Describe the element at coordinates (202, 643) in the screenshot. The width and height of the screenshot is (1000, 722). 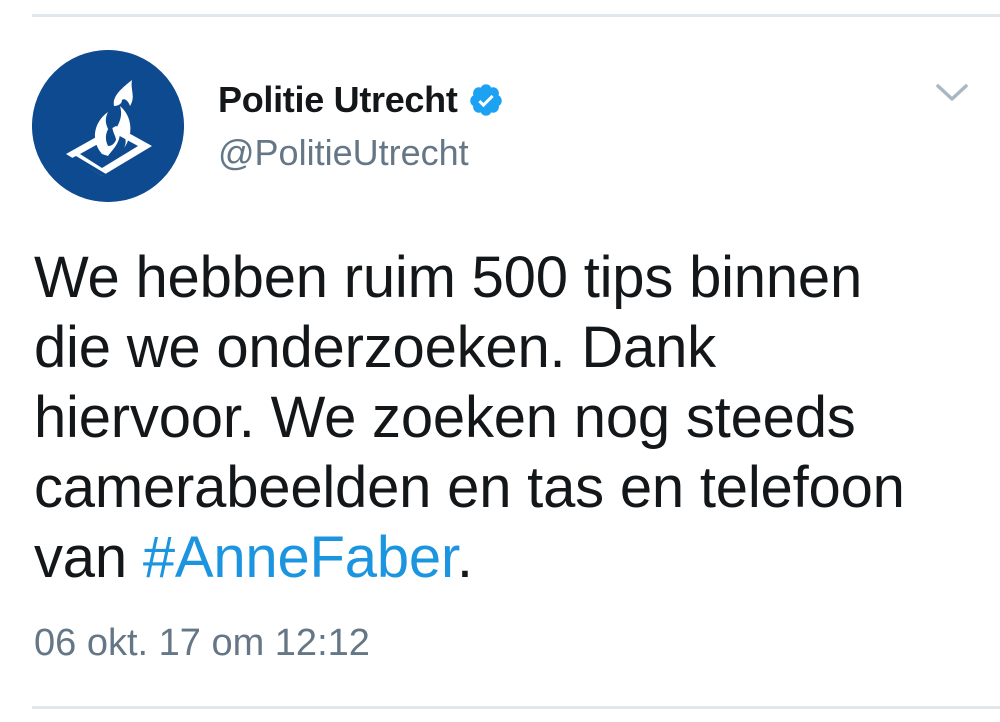
I see `tweet-timestamp: 06 okt. 17 om 12:12` at that location.